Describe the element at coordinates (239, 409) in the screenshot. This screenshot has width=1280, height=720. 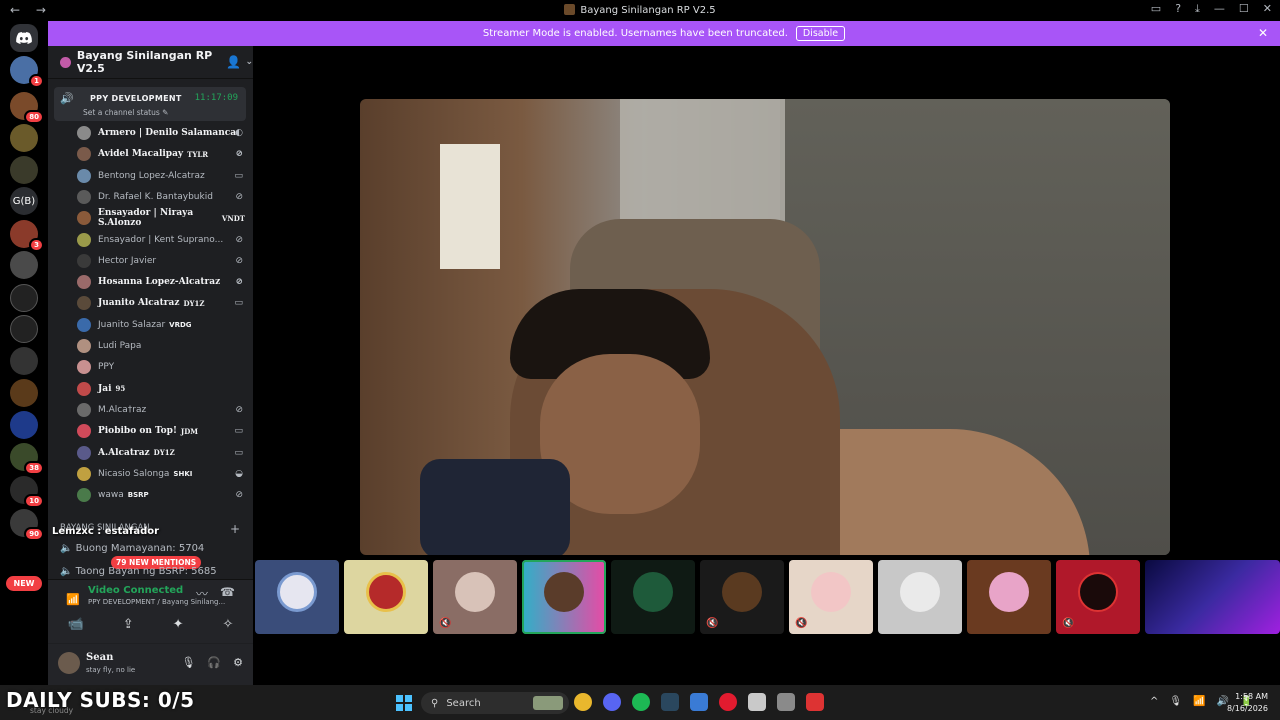
I see `member-status-icon: ⊘` at that location.